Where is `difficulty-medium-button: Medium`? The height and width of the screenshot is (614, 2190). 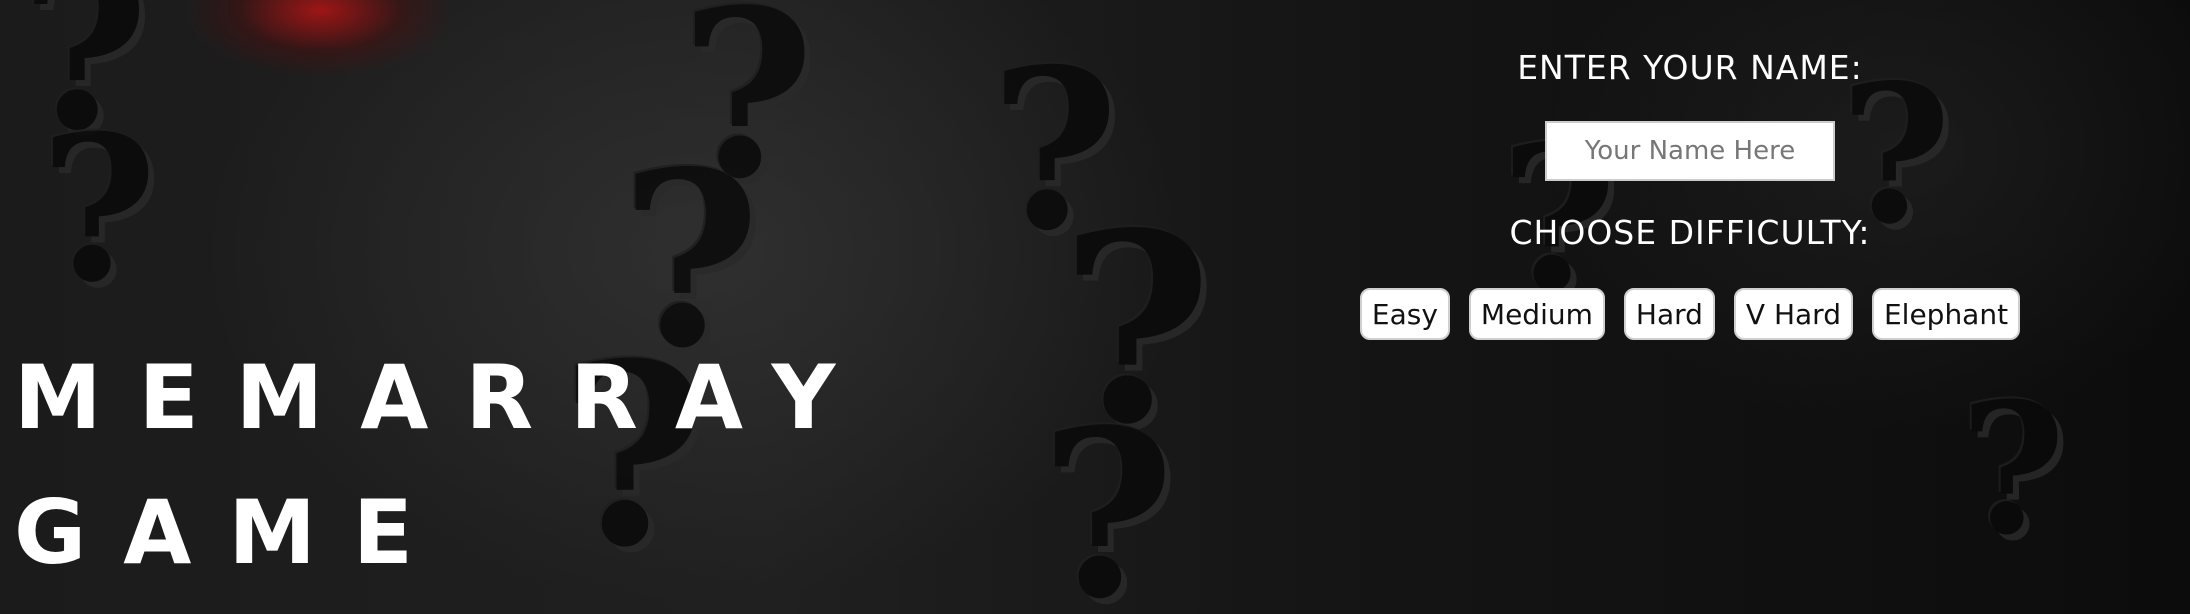
difficulty-medium-button: Medium is located at coordinates (1536, 314).